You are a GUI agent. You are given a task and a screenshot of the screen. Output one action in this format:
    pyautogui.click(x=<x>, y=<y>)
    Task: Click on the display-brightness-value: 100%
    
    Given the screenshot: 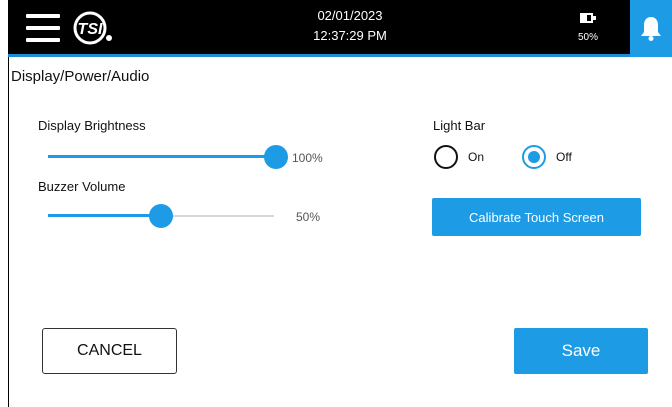 What is the action you would take?
    pyautogui.click(x=307, y=158)
    